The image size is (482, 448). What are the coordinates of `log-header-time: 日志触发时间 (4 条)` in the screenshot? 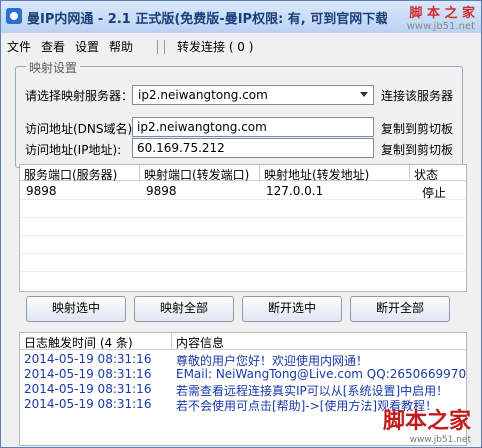 It's located at (96, 341).